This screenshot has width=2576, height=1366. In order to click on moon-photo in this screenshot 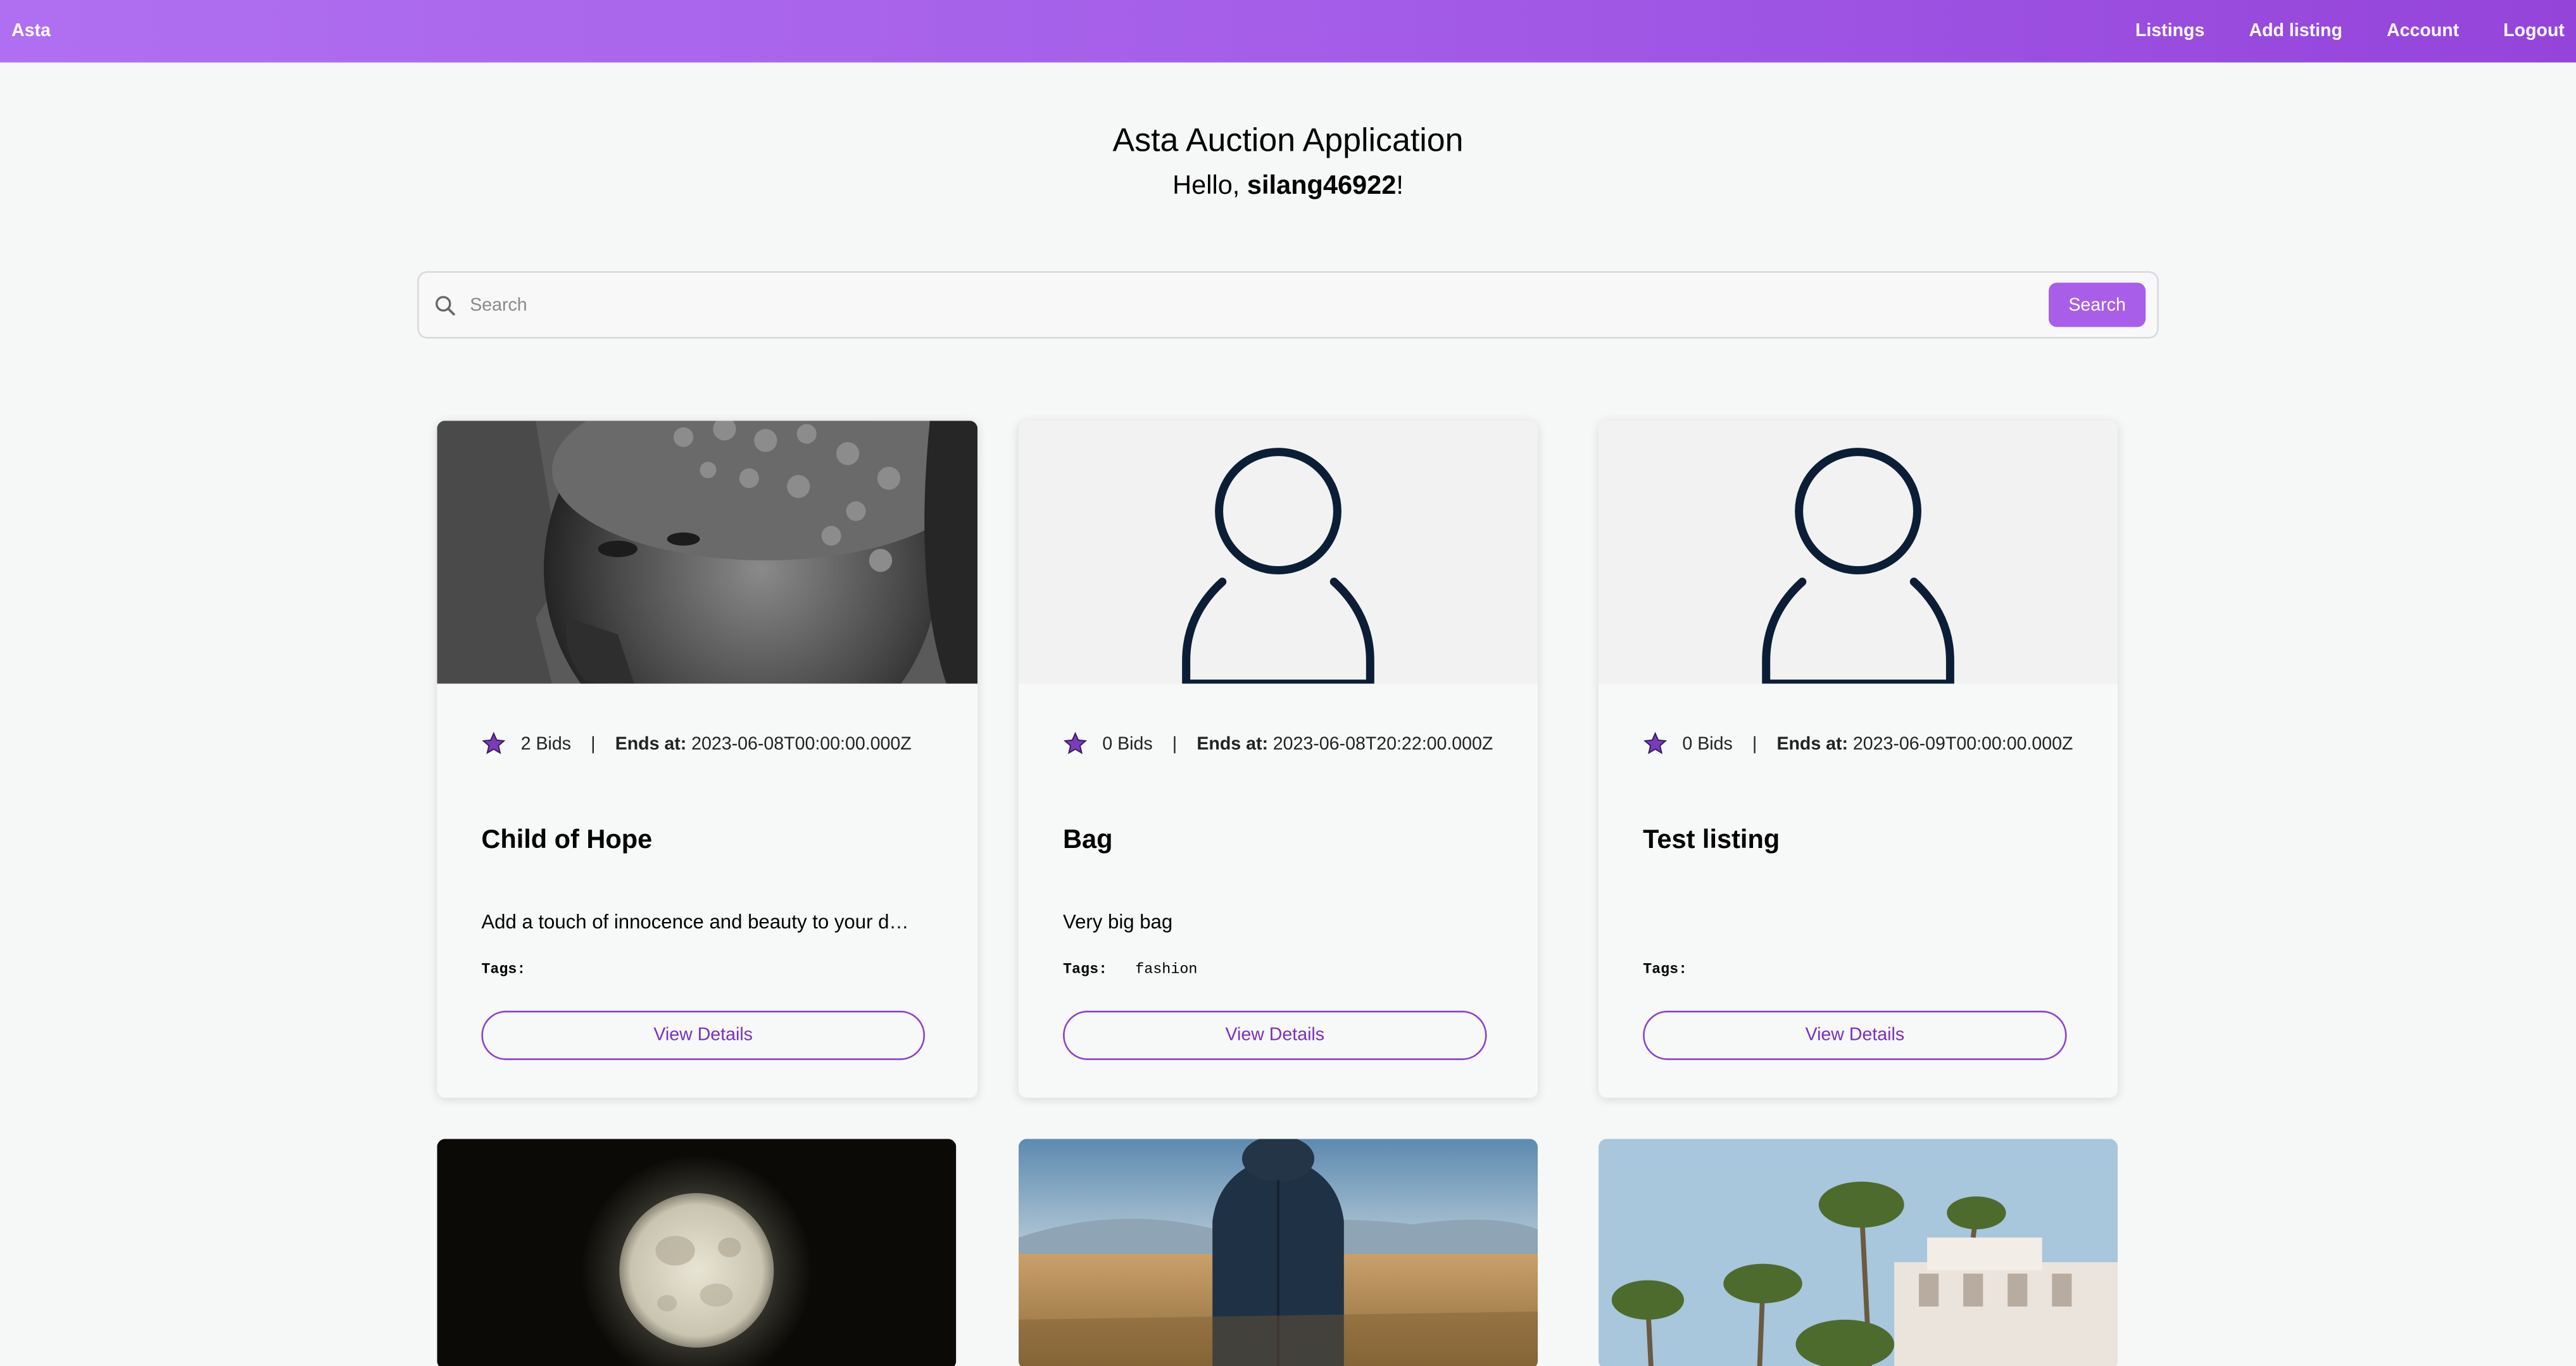, I will do `click(697, 1252)`.